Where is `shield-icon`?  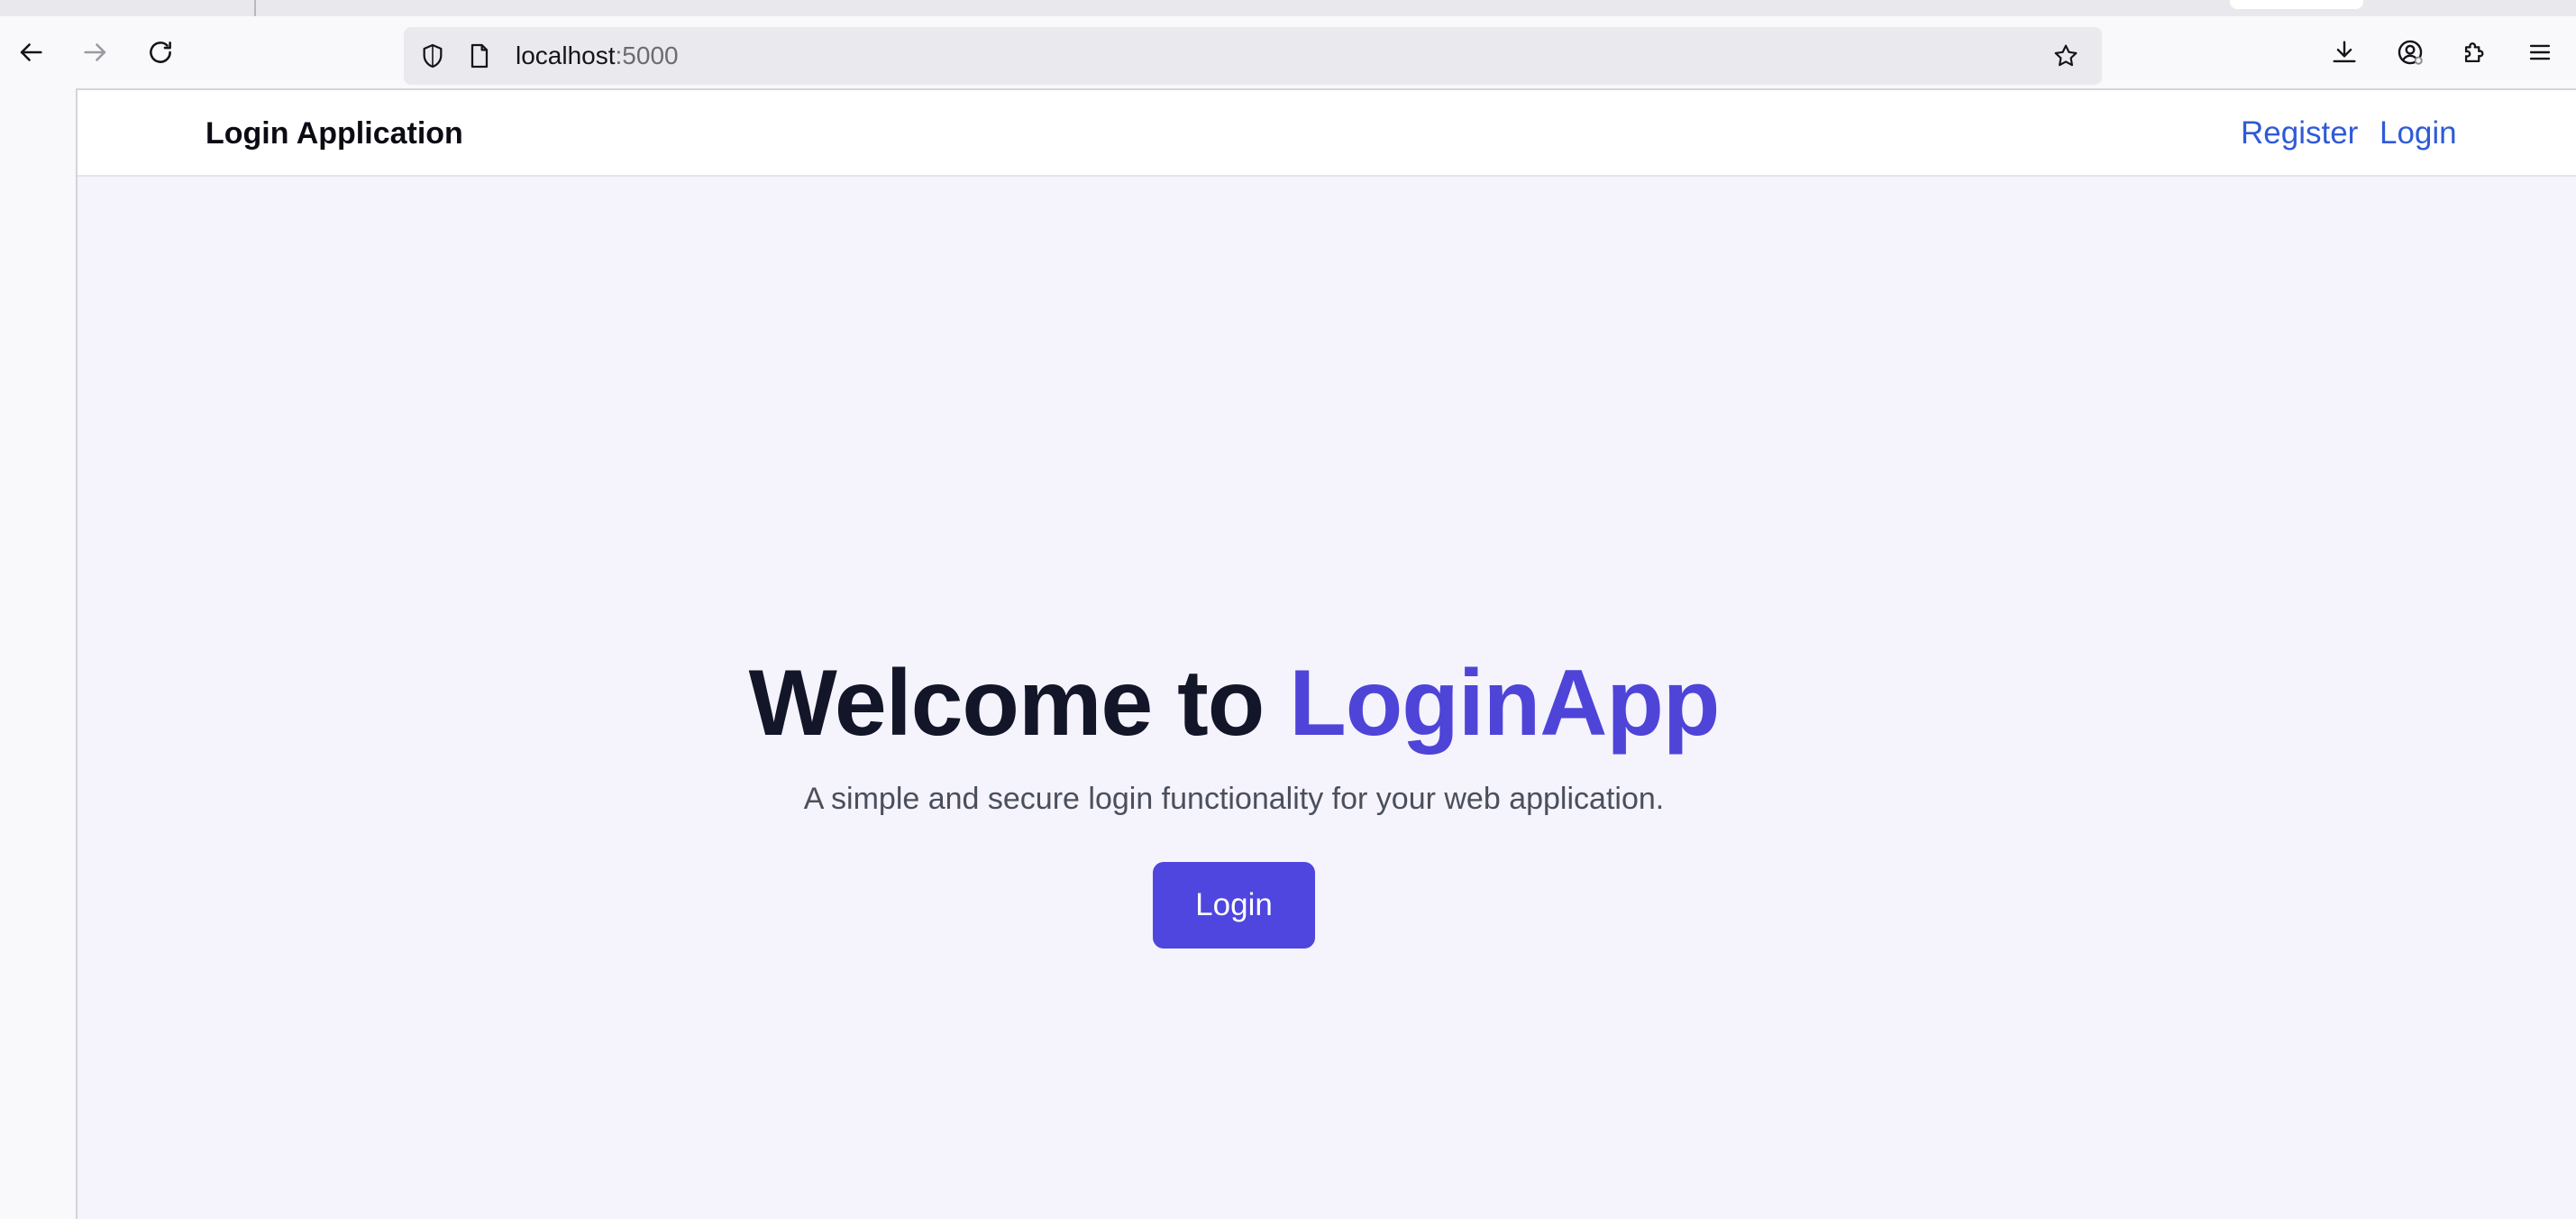 shield-icon is located at coordinates (433, 56).